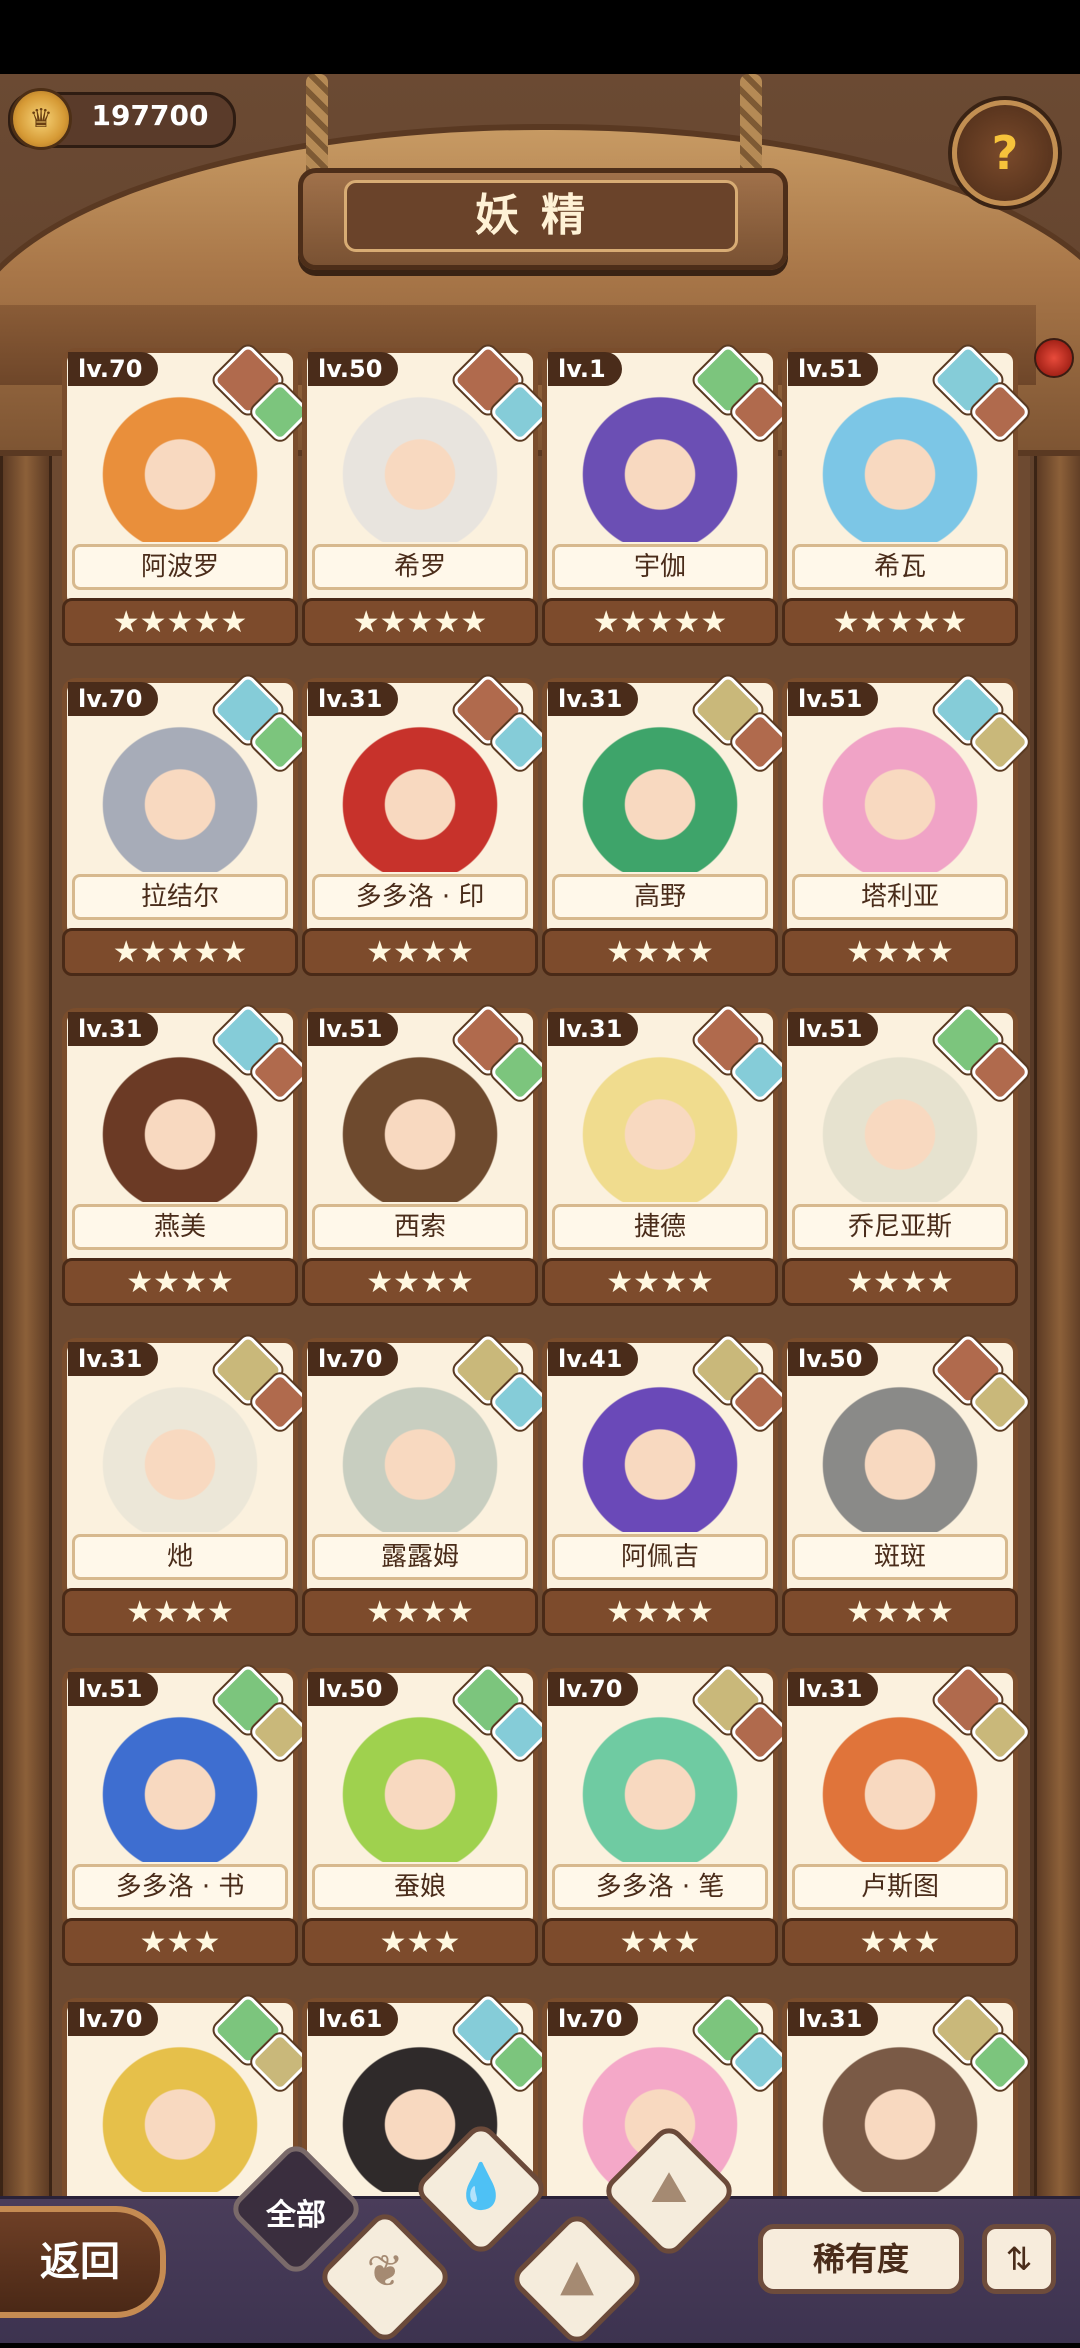 Image resolution: width=1080 pixels, height=2348 pixels. What do you see at coordinates (669, 2187) in the screenshot?
I see `volcano-icon: ⛰` at bounding box center [669, 2187].